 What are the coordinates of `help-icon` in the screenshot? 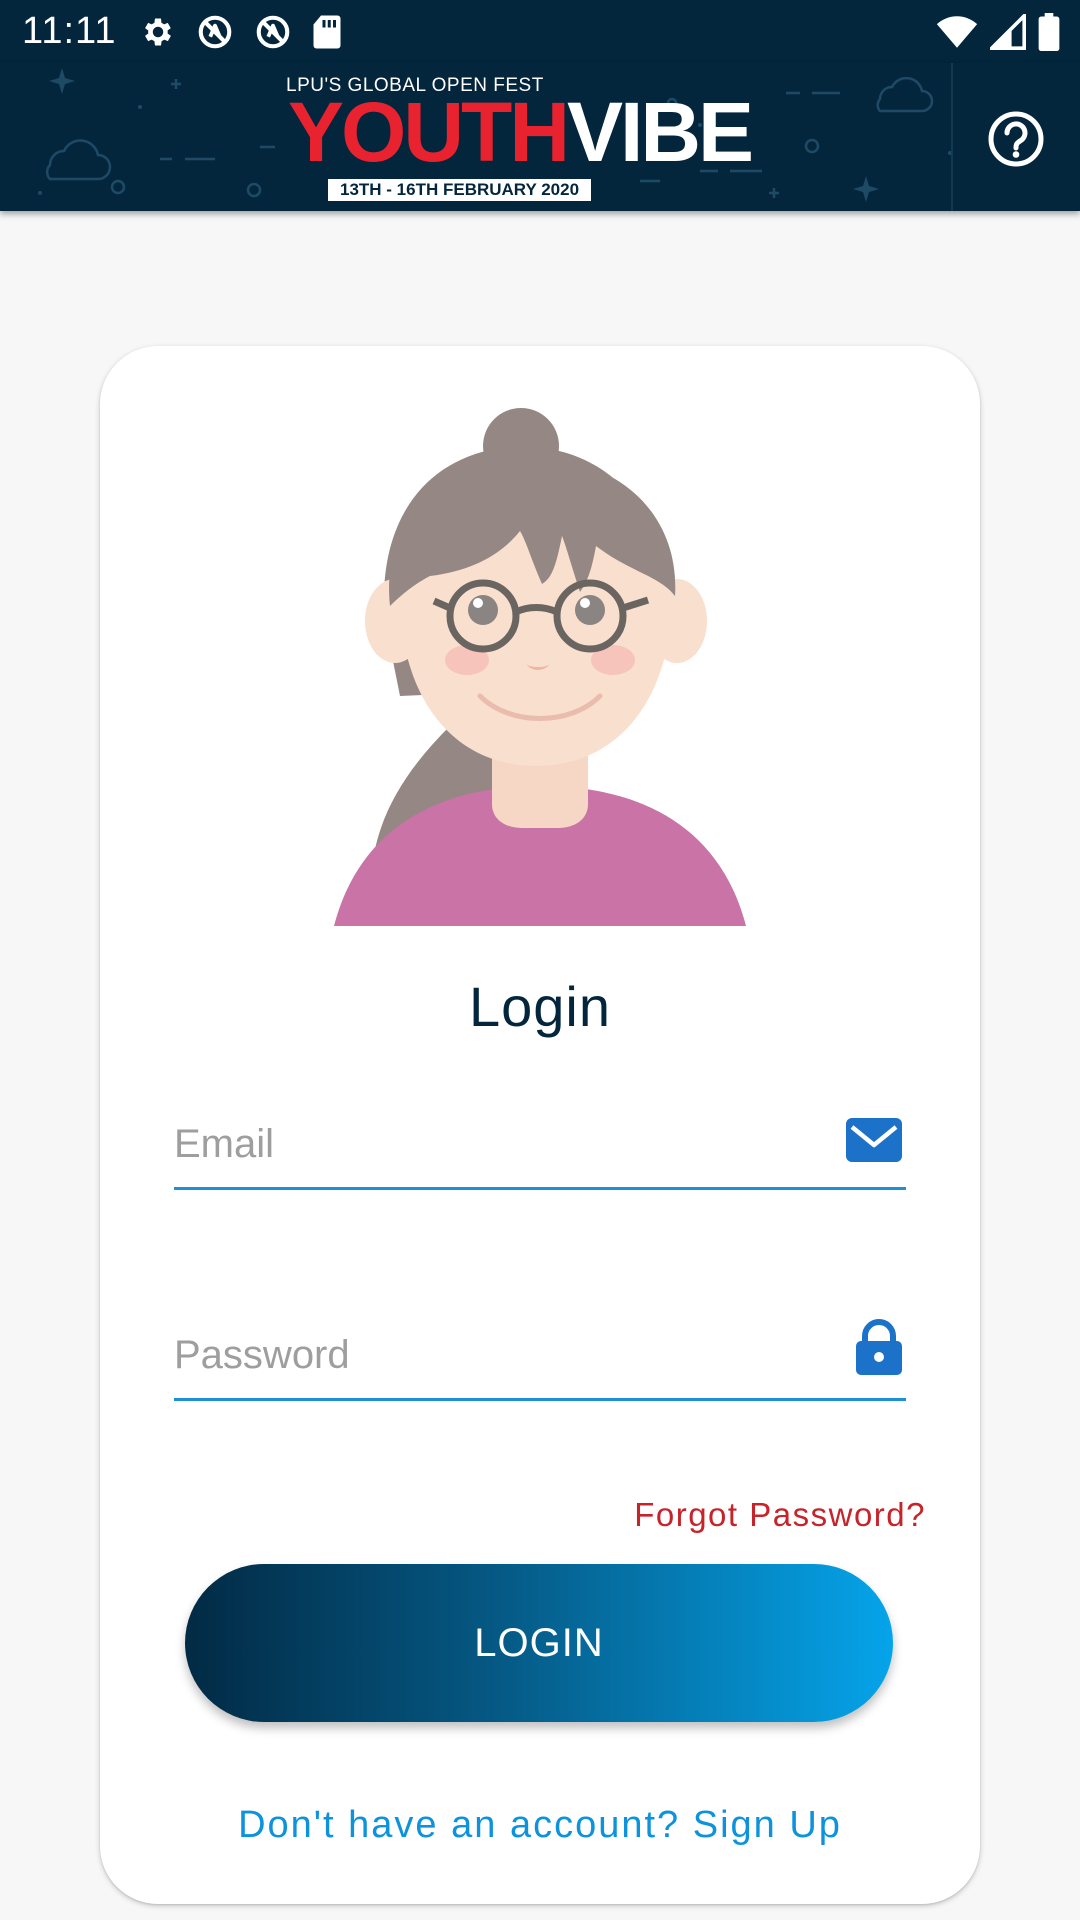 It's located at (1016, 139).